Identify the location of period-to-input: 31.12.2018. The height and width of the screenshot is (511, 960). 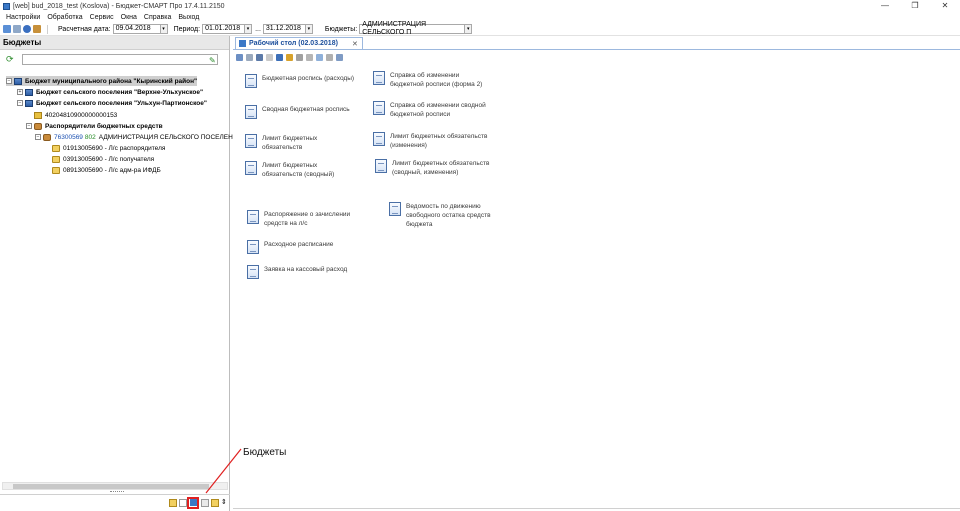
(284, 29).